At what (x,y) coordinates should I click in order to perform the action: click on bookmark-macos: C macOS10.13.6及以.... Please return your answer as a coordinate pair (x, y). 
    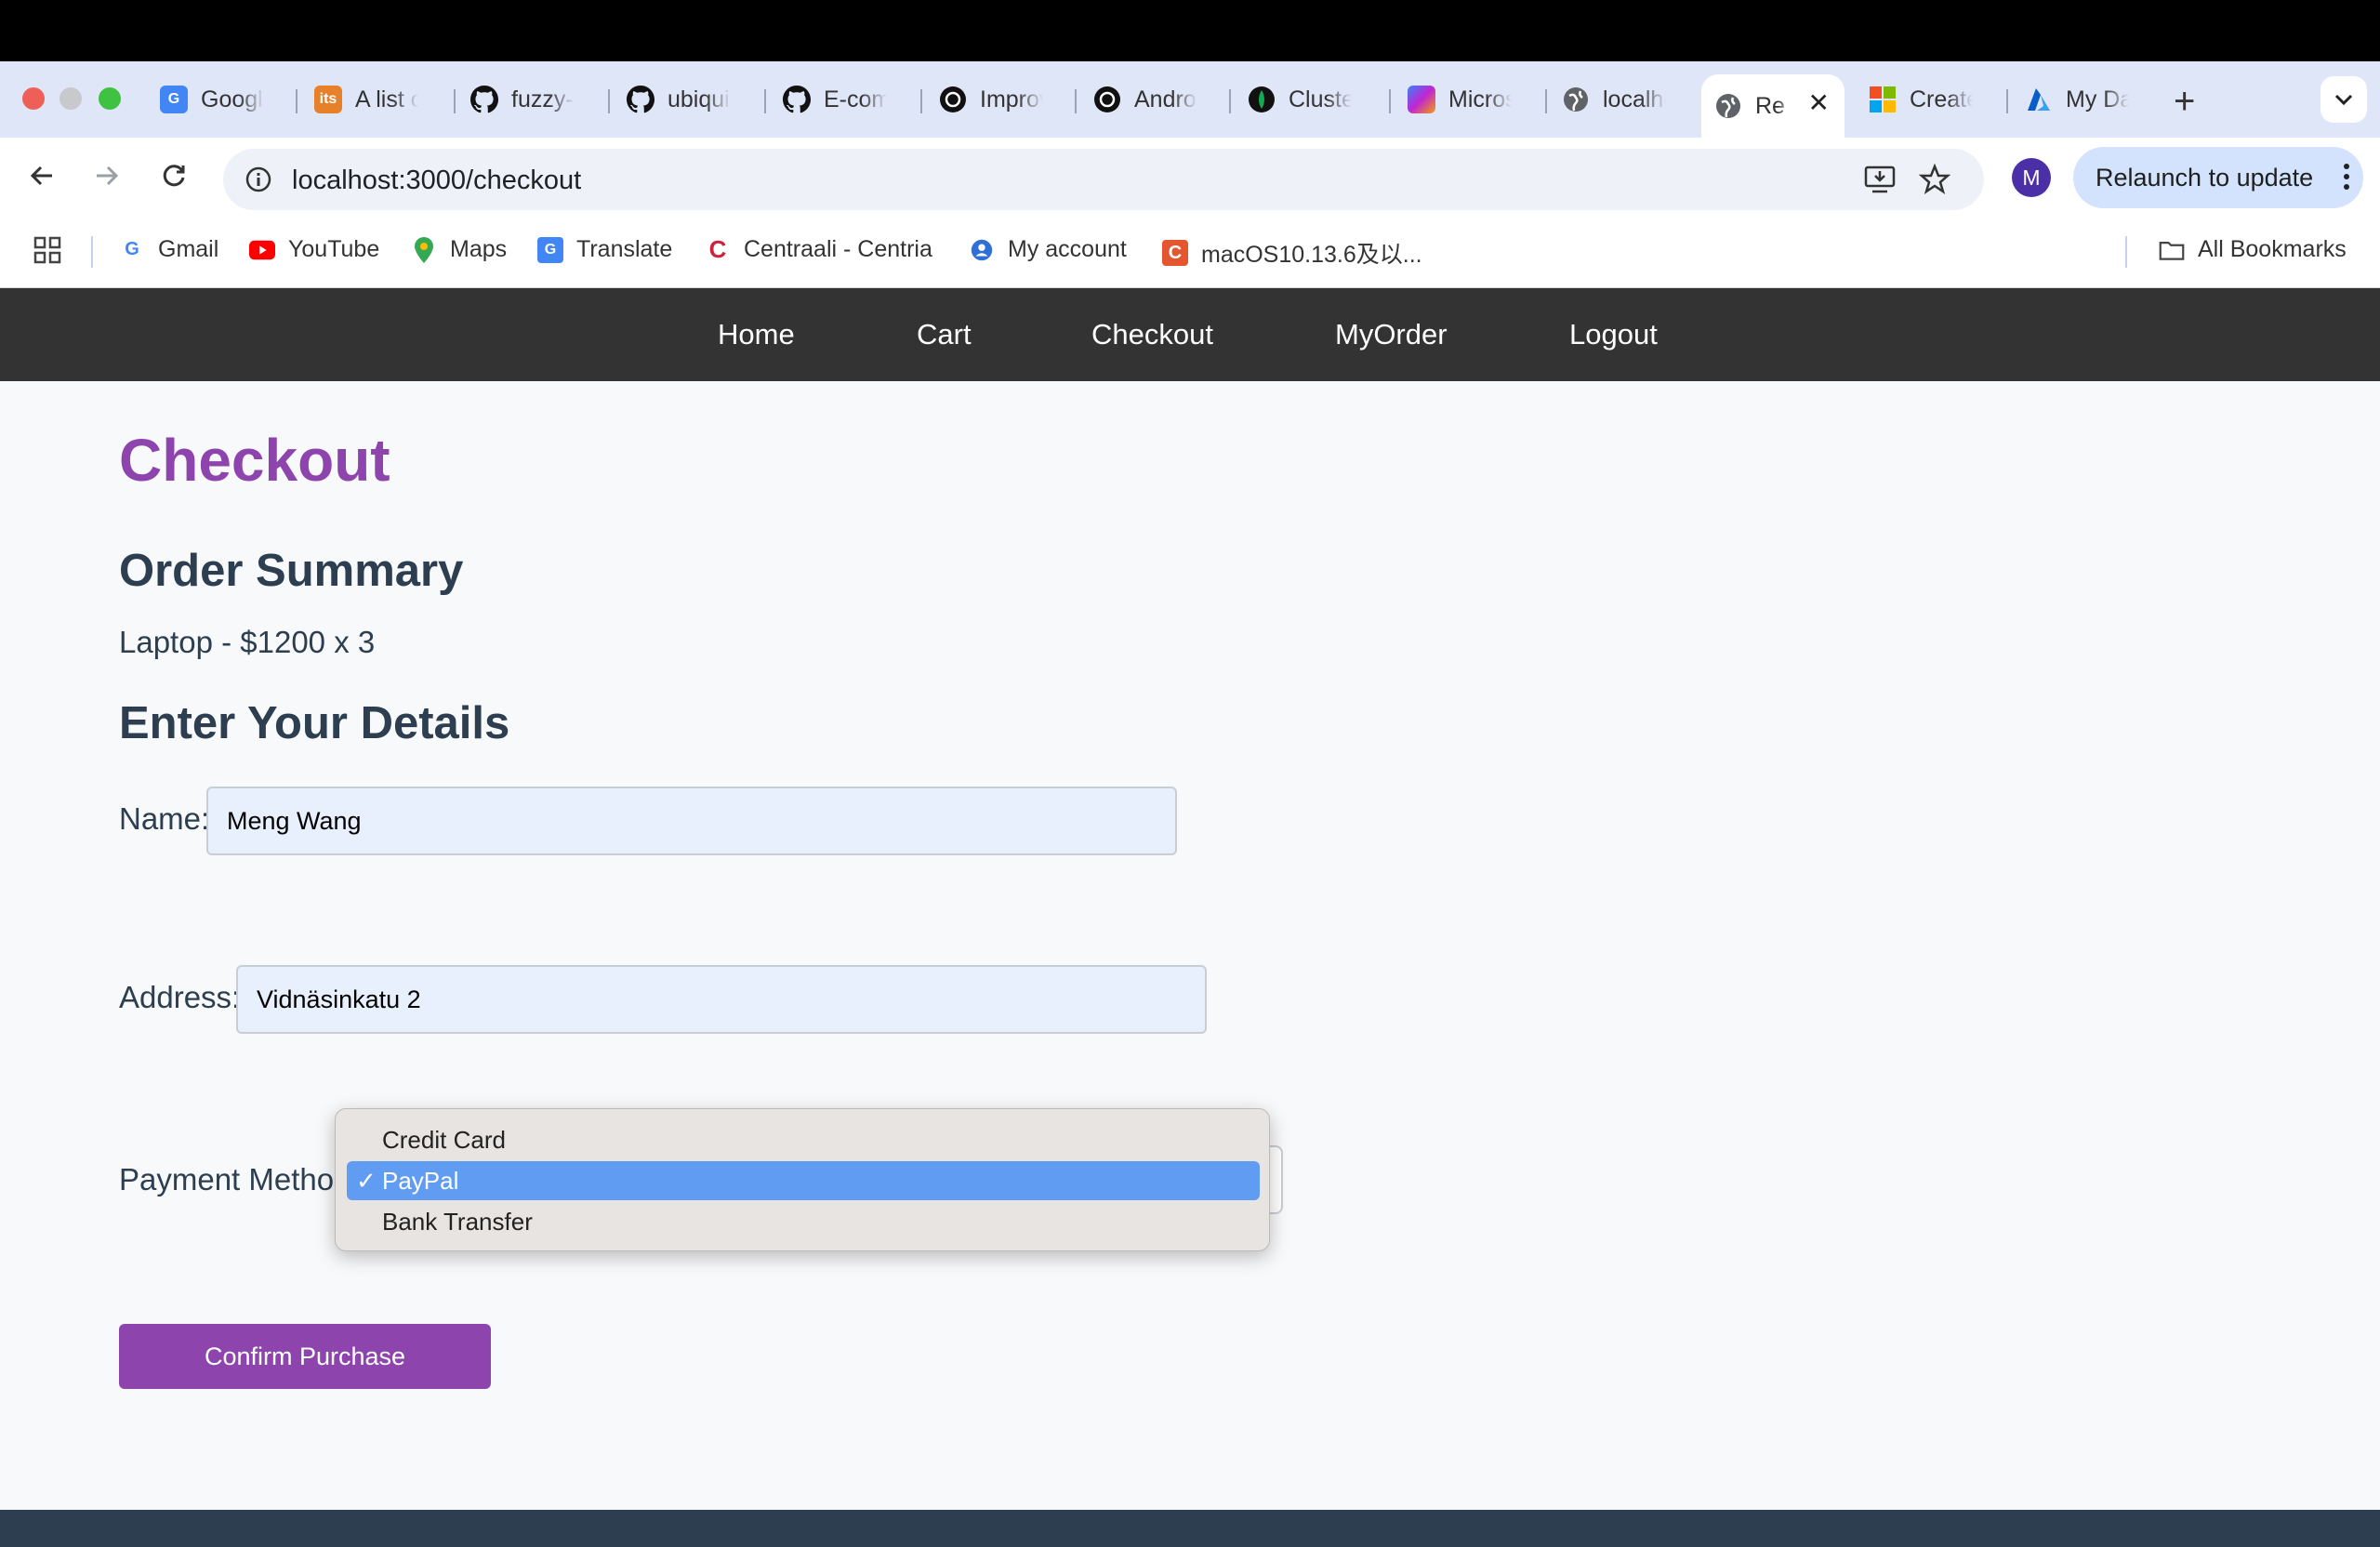
    Looking at the image, I should click on (1292, 253).